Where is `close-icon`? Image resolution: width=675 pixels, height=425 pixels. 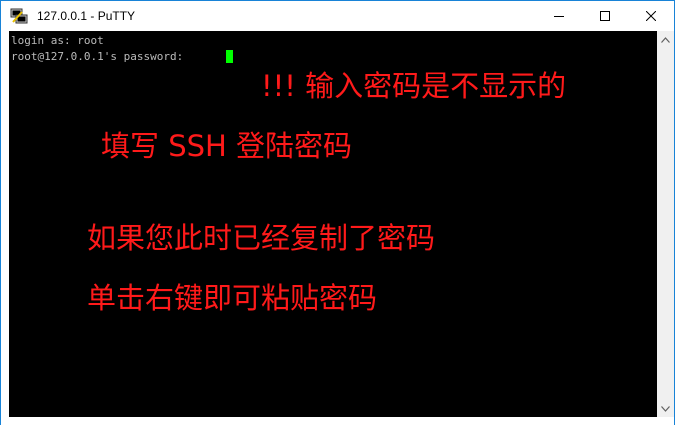 close-icon is located at coordinates (651, 16).